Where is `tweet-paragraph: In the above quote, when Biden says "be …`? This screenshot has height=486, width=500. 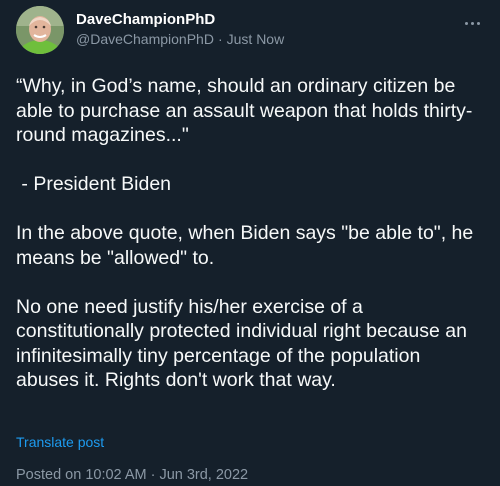 tweet-paragraph: In the above quote, when Biden says "be … is located at coordinates (247, 245).